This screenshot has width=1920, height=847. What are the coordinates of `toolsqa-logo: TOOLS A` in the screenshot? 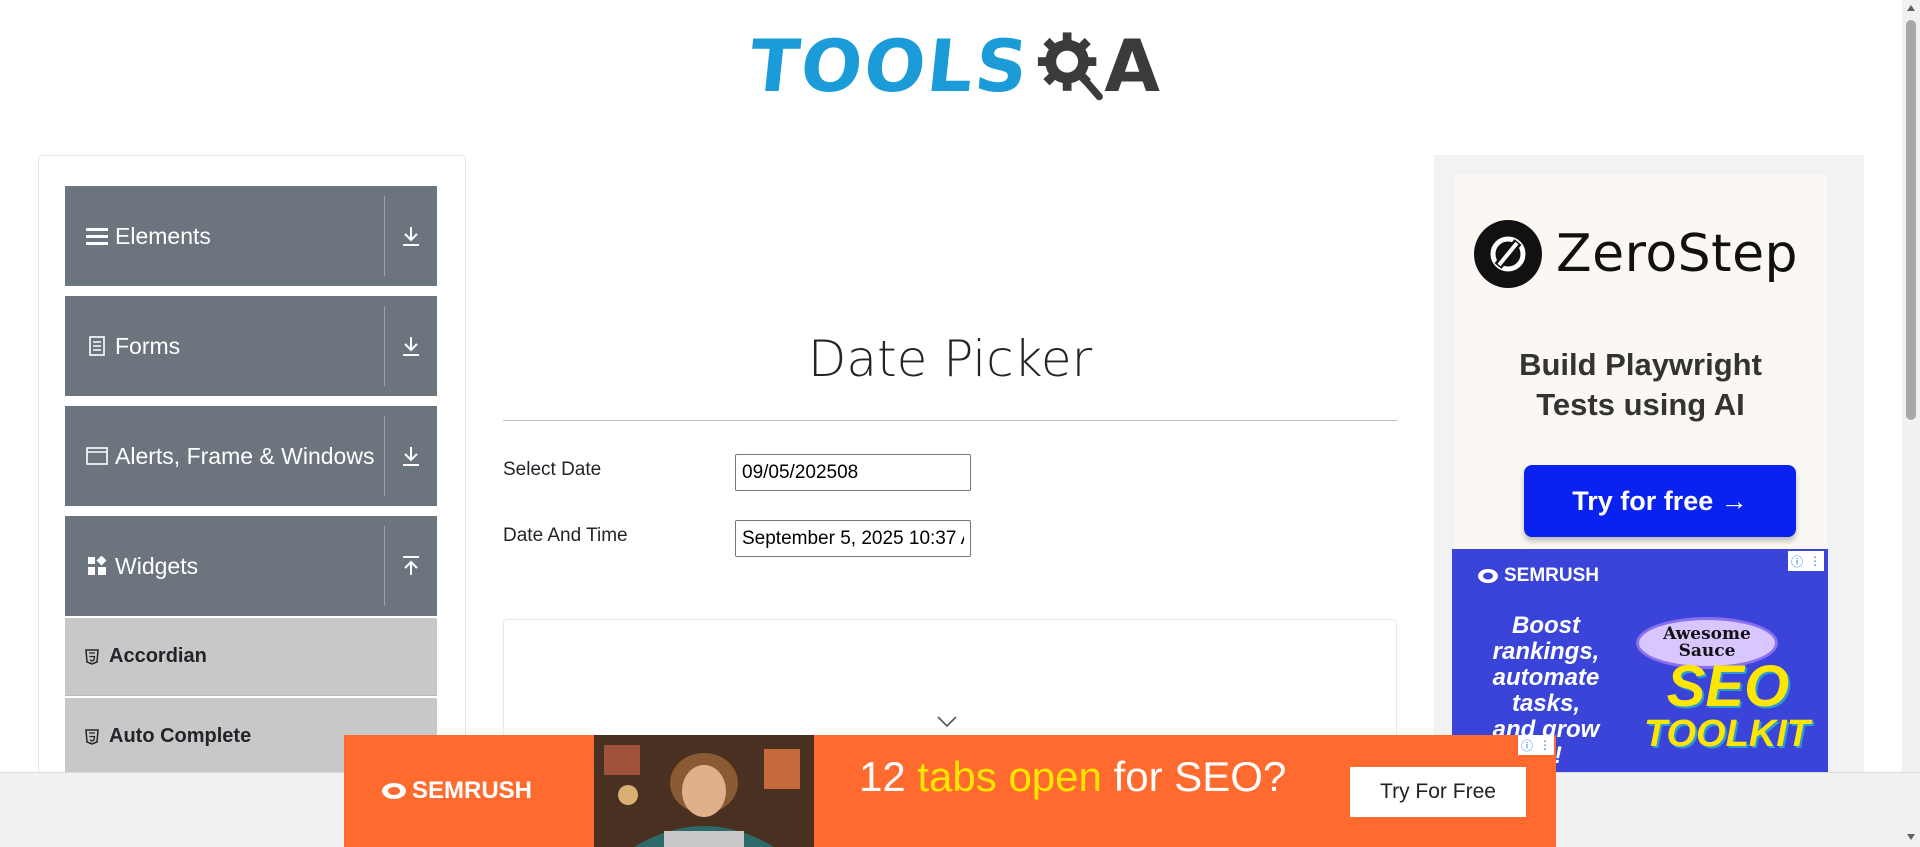 It's located at (953, 66).